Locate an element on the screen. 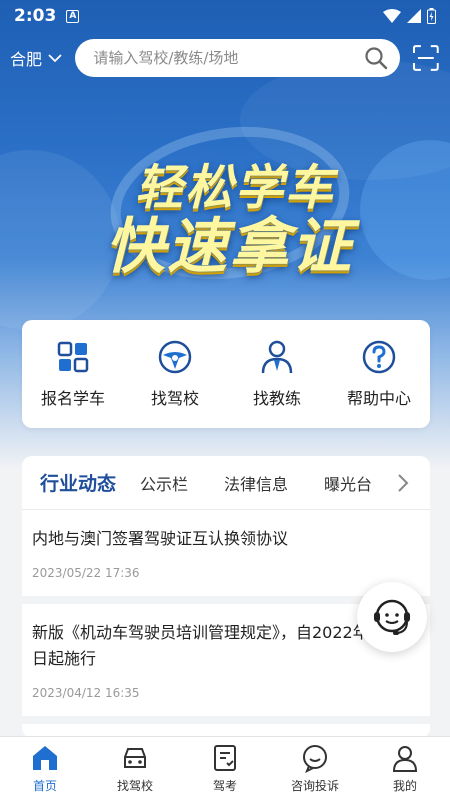 This screenshot has width=450, height=800. car-icon is located at coordinates (135, 758).